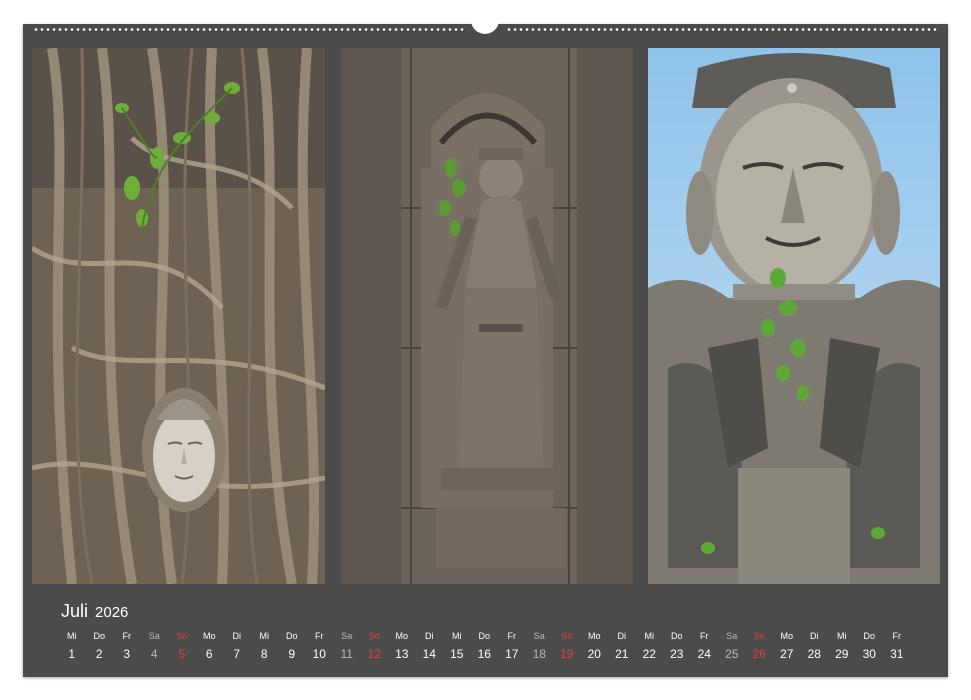  I want to click on month-year: 2026, so click(112, 612).